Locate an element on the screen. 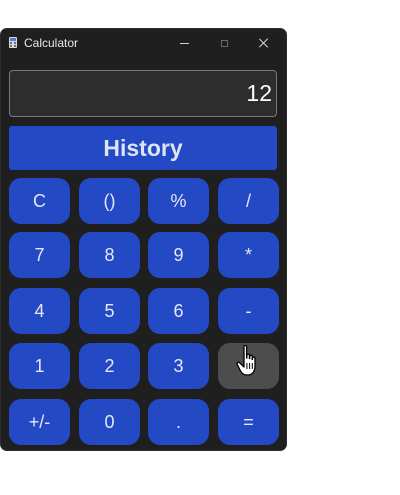 This screenshot has width=400, height=495. equals-button: = is located at coordinates (248, 422).